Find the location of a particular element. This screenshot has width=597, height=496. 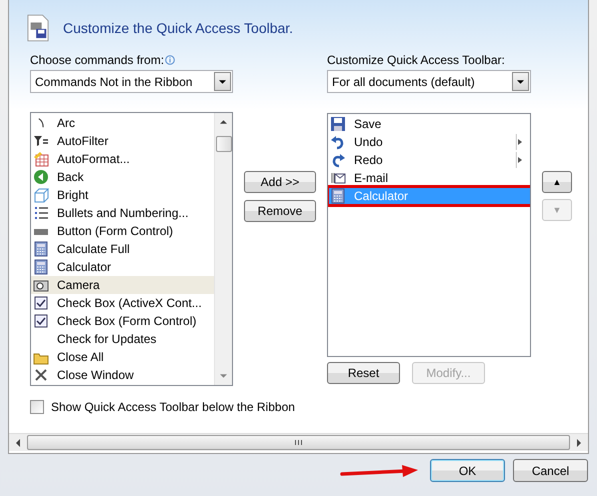

list-item: Check Box (Form Control) is located at coordinates (122, 321).